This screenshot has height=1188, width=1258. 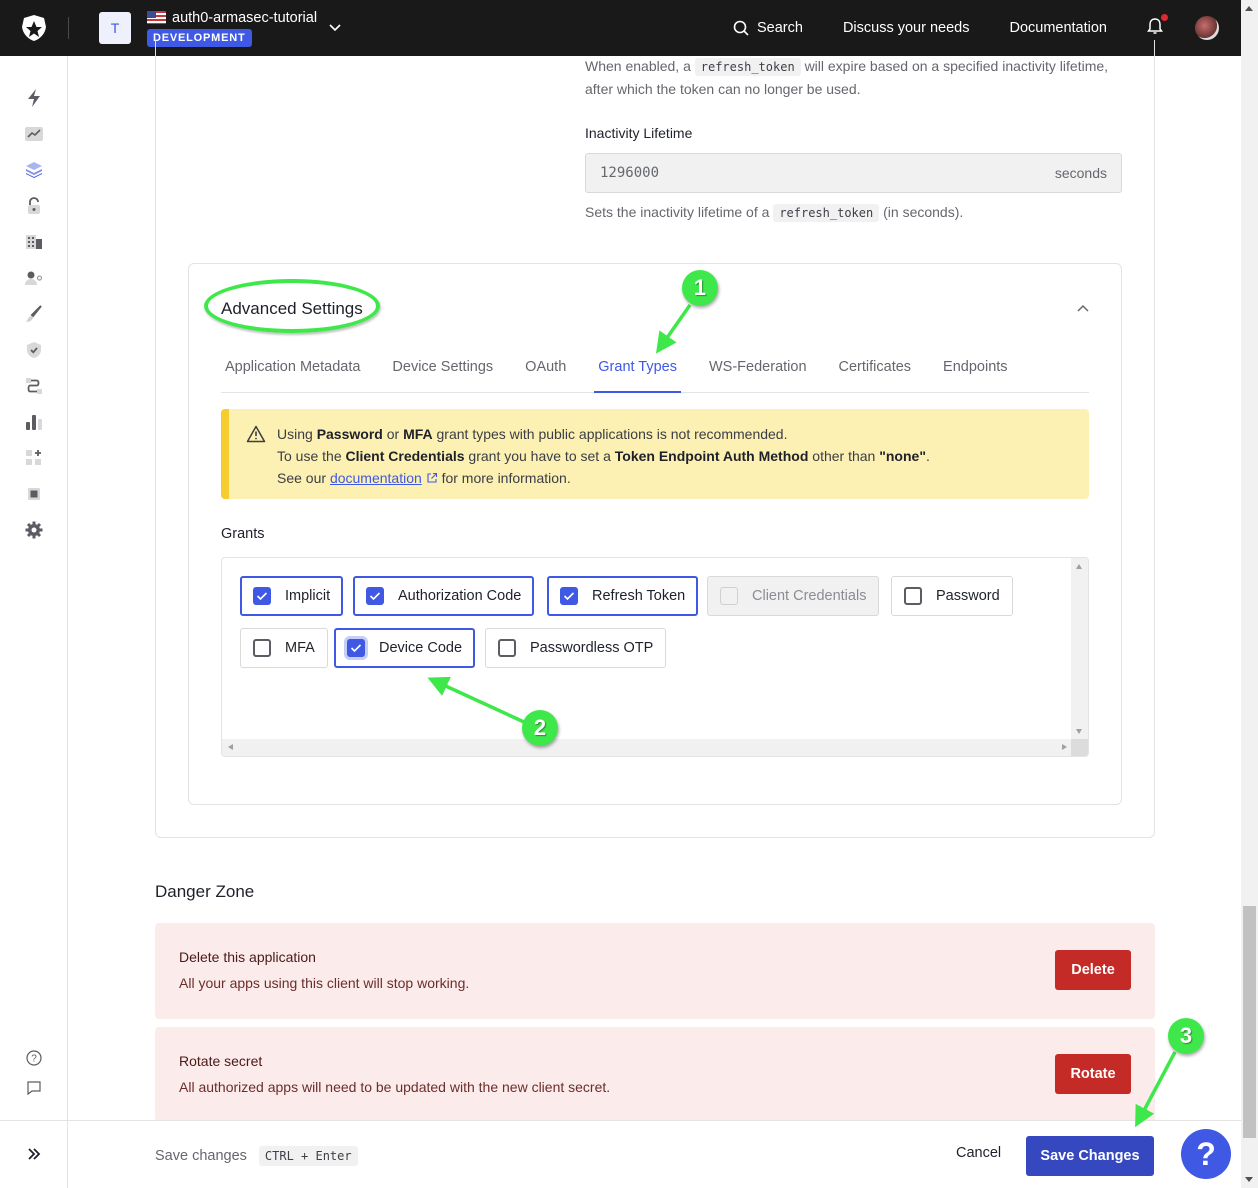 What do you see at coordinates (1083, 307) in the screenshot?
I see `chevron-up-icon` at bounding box center [1083, 307].